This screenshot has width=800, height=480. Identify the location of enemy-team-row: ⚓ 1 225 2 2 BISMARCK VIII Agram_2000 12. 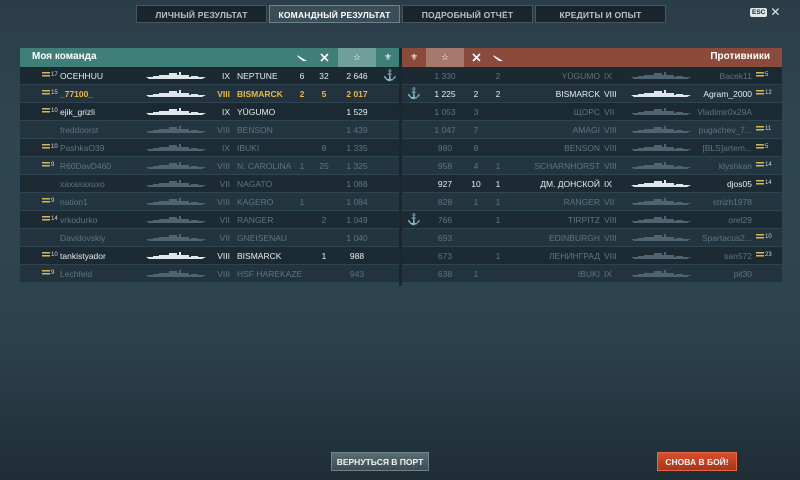
(592, 93).